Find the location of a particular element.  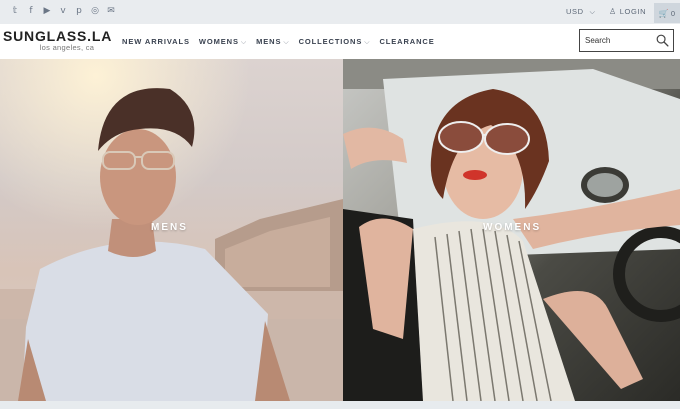

user-icon: ♙ is located at coordinates (613, 11).